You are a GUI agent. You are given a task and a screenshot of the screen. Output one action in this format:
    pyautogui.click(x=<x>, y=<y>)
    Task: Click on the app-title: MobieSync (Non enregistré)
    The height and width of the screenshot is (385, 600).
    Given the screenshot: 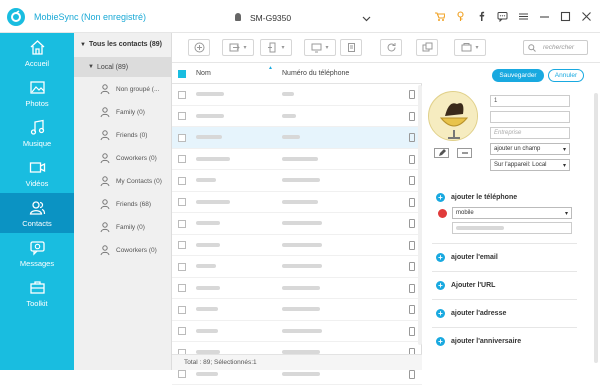 What is the action you would take?
    pyautogui.click(x=90, y=17)
    